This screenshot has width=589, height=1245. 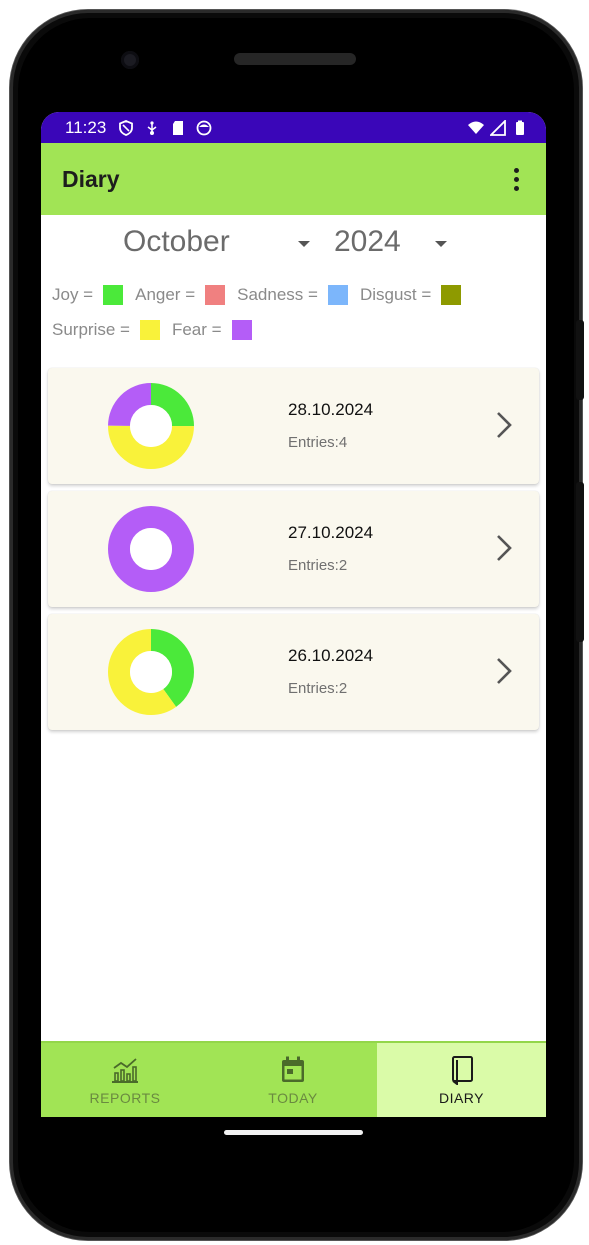 What do you see at coordinates (125, 1097) in the screenshot?
I see `nav-label: REPORTS` at bounding box center [125, 1097].